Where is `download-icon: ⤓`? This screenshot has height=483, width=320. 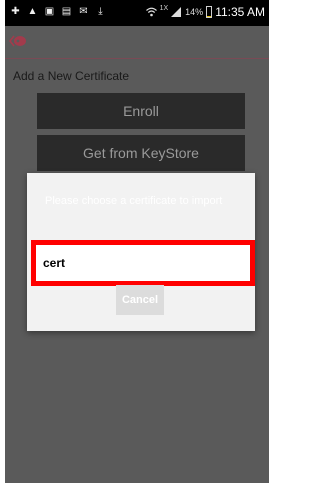
download-icon: ⤓ is located at coordinates (100, 11).